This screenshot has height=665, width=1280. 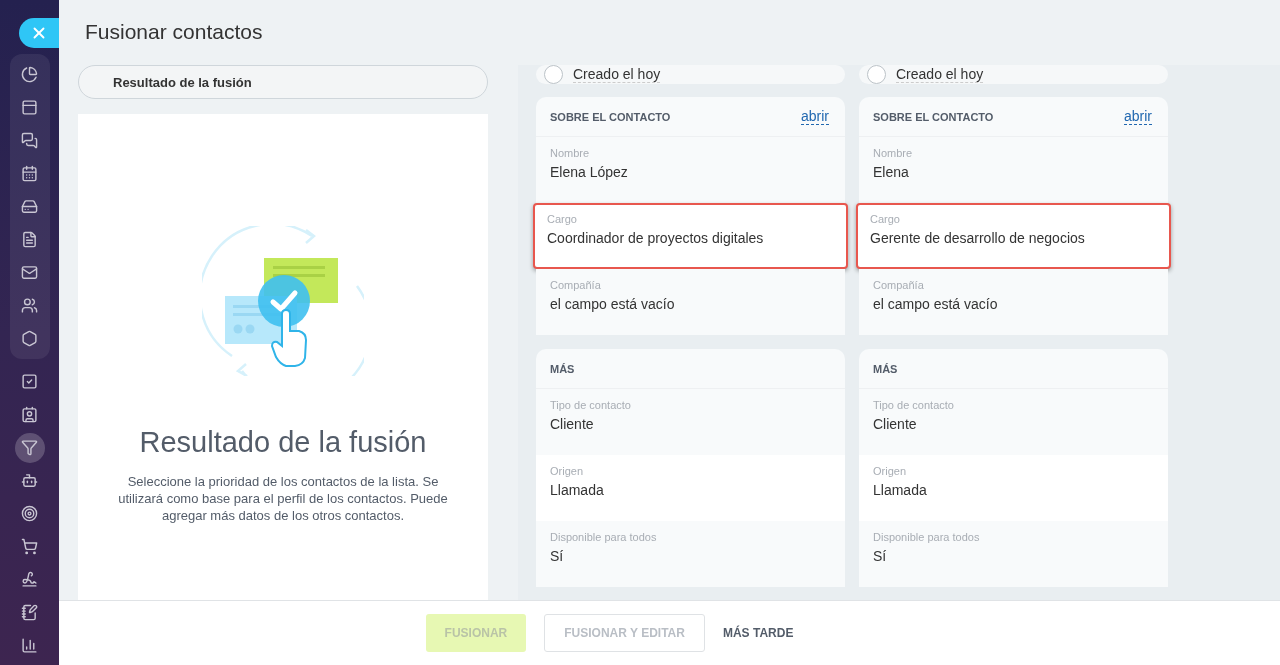 What do you see at coordinates (29, 74) in the screenshot?
I see `pie-chart-icon` at bounding box center [29, 74].